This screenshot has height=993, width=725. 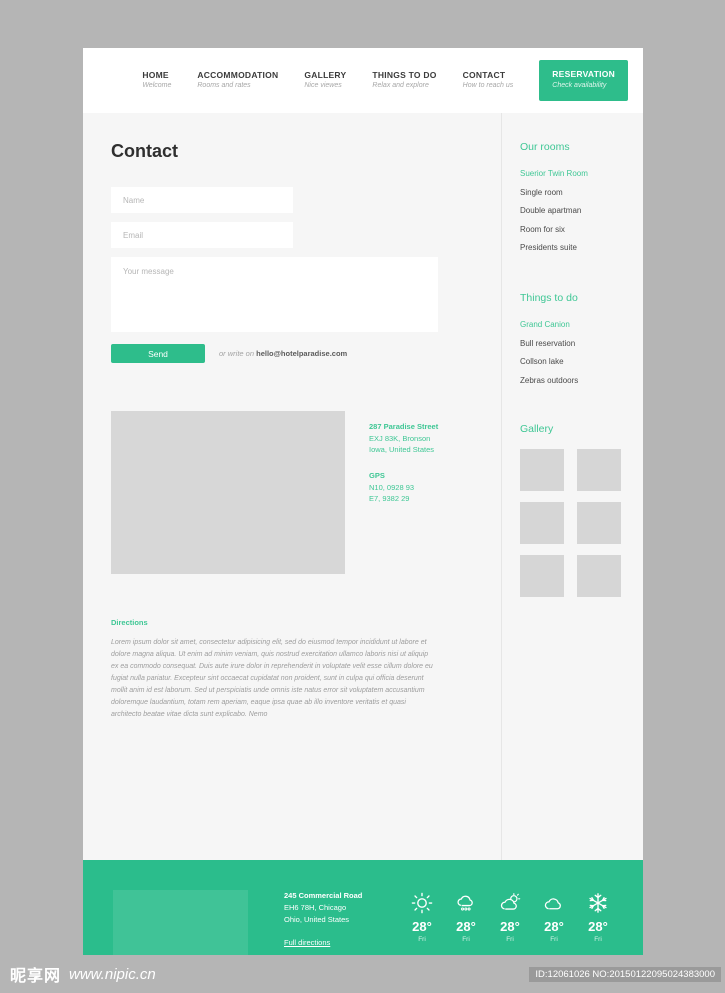 I want to click on page-title: Contact, so click(x=144, y=151).